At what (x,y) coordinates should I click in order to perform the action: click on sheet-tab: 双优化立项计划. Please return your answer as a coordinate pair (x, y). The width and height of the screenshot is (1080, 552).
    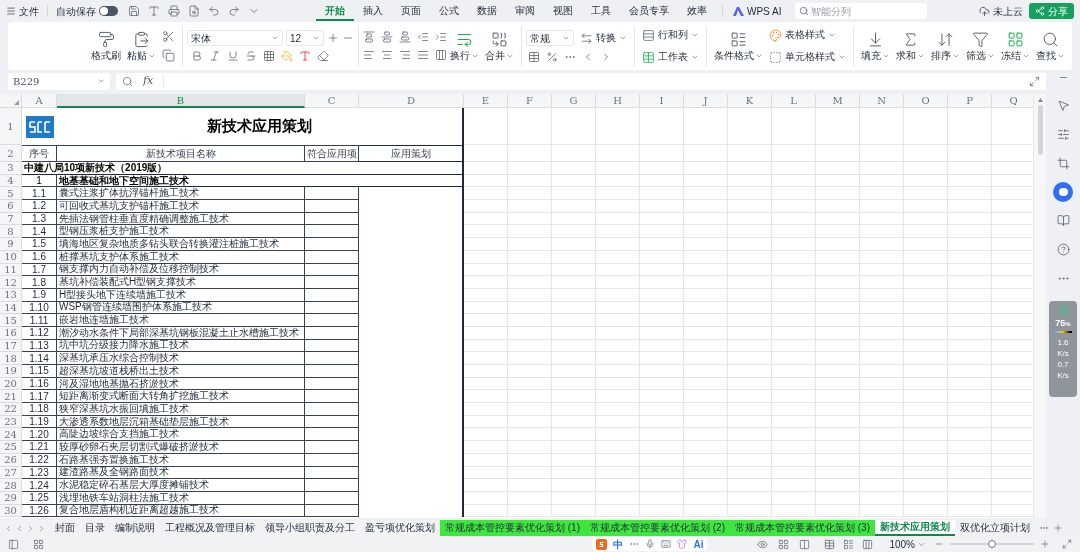
    Looking at the image, I should click on (995, 528).